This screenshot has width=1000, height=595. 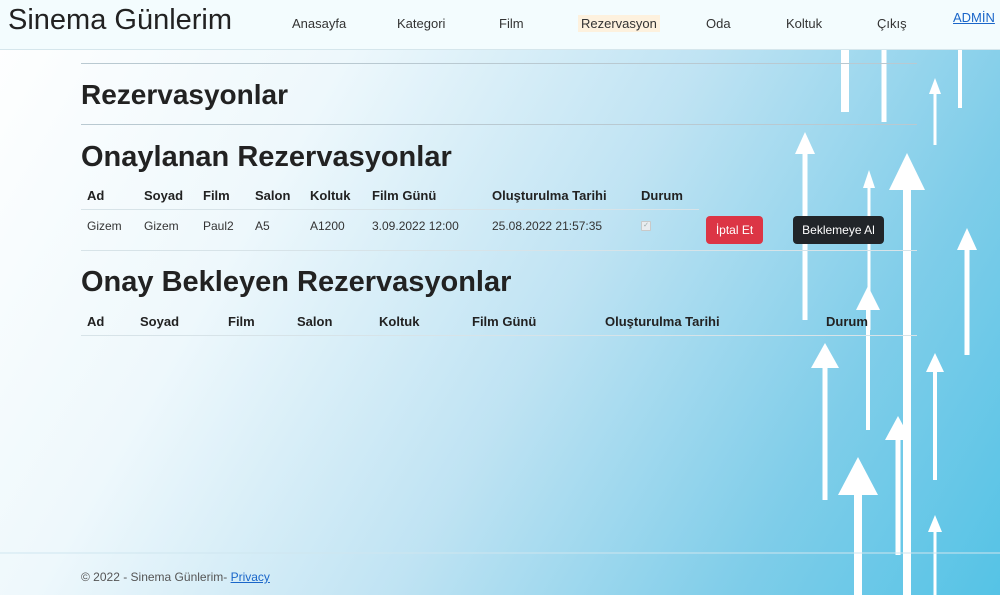 I want to click on cancel-button: İptal Et, so click(x=734, y=230).